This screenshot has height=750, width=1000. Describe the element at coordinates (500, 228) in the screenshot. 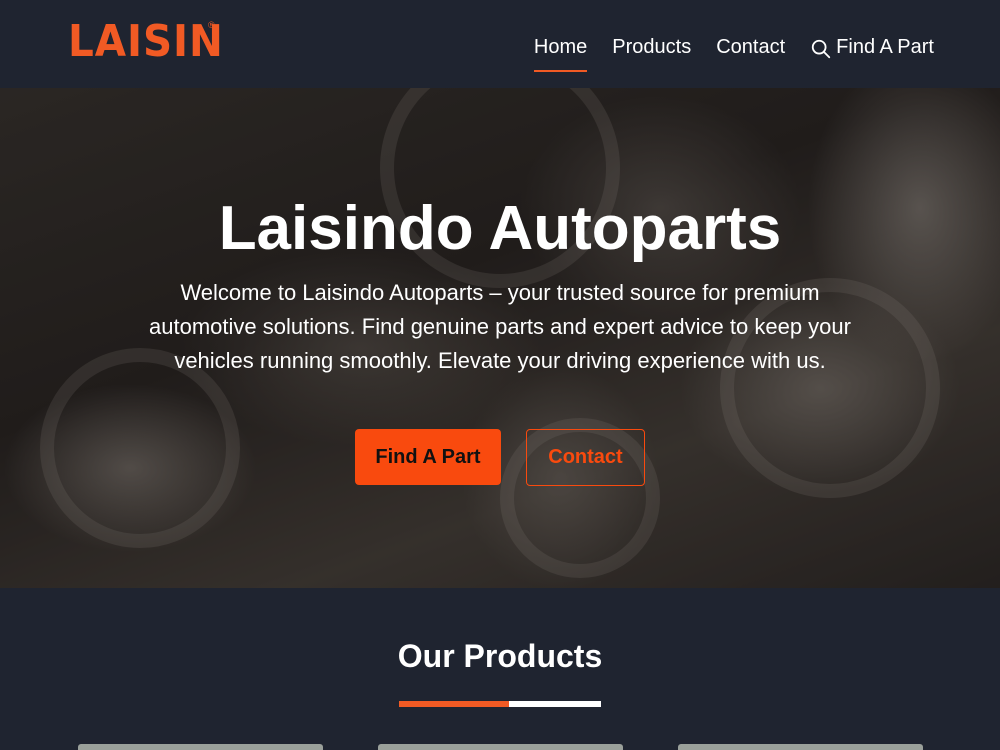

I see `hero-title: Laisindo Autoparts` at that location.